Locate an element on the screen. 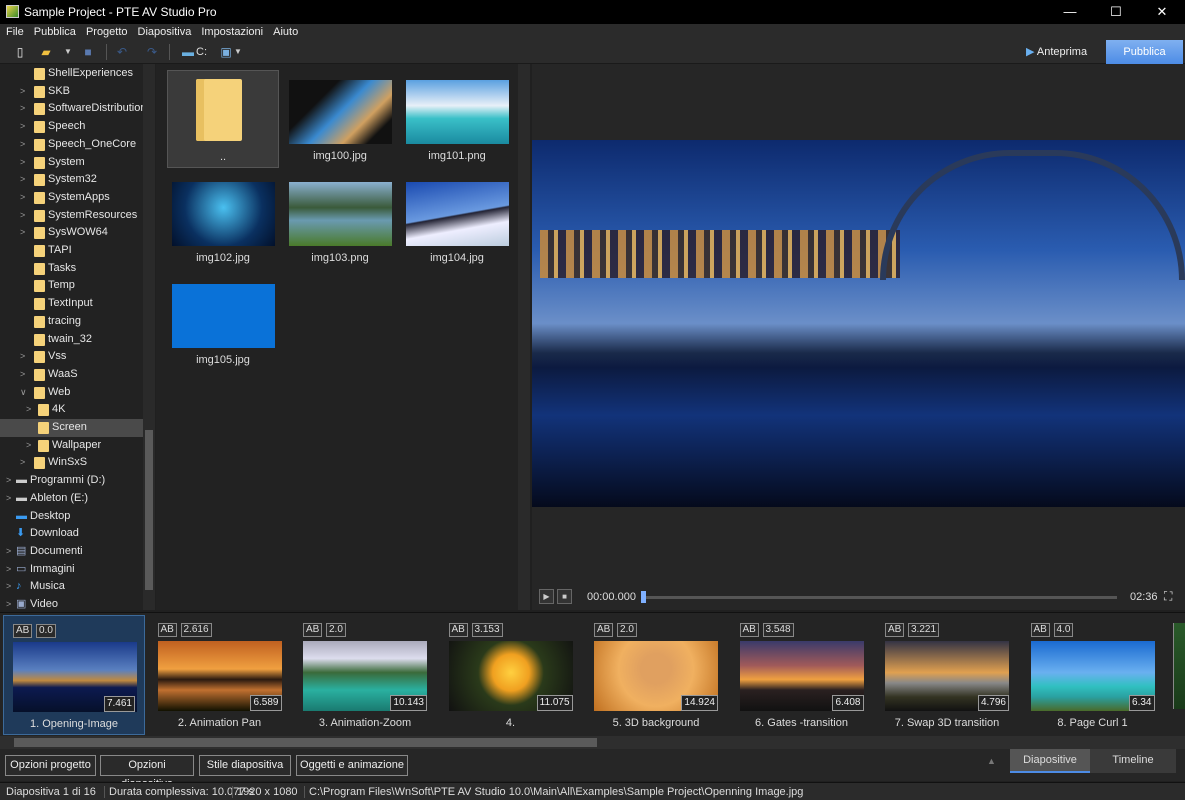 The width and height of the screenshot is (1185, 800). close-button: ✕ is located at coordinates (1162, 12).